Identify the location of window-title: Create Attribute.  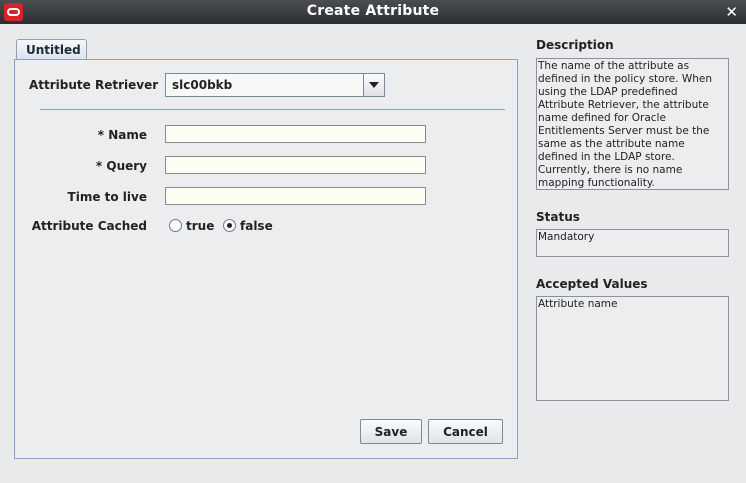
(373, 11).